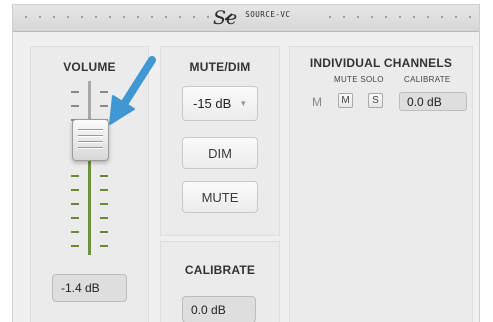  I want to click on logo-mark: Se, so click(225, 18).